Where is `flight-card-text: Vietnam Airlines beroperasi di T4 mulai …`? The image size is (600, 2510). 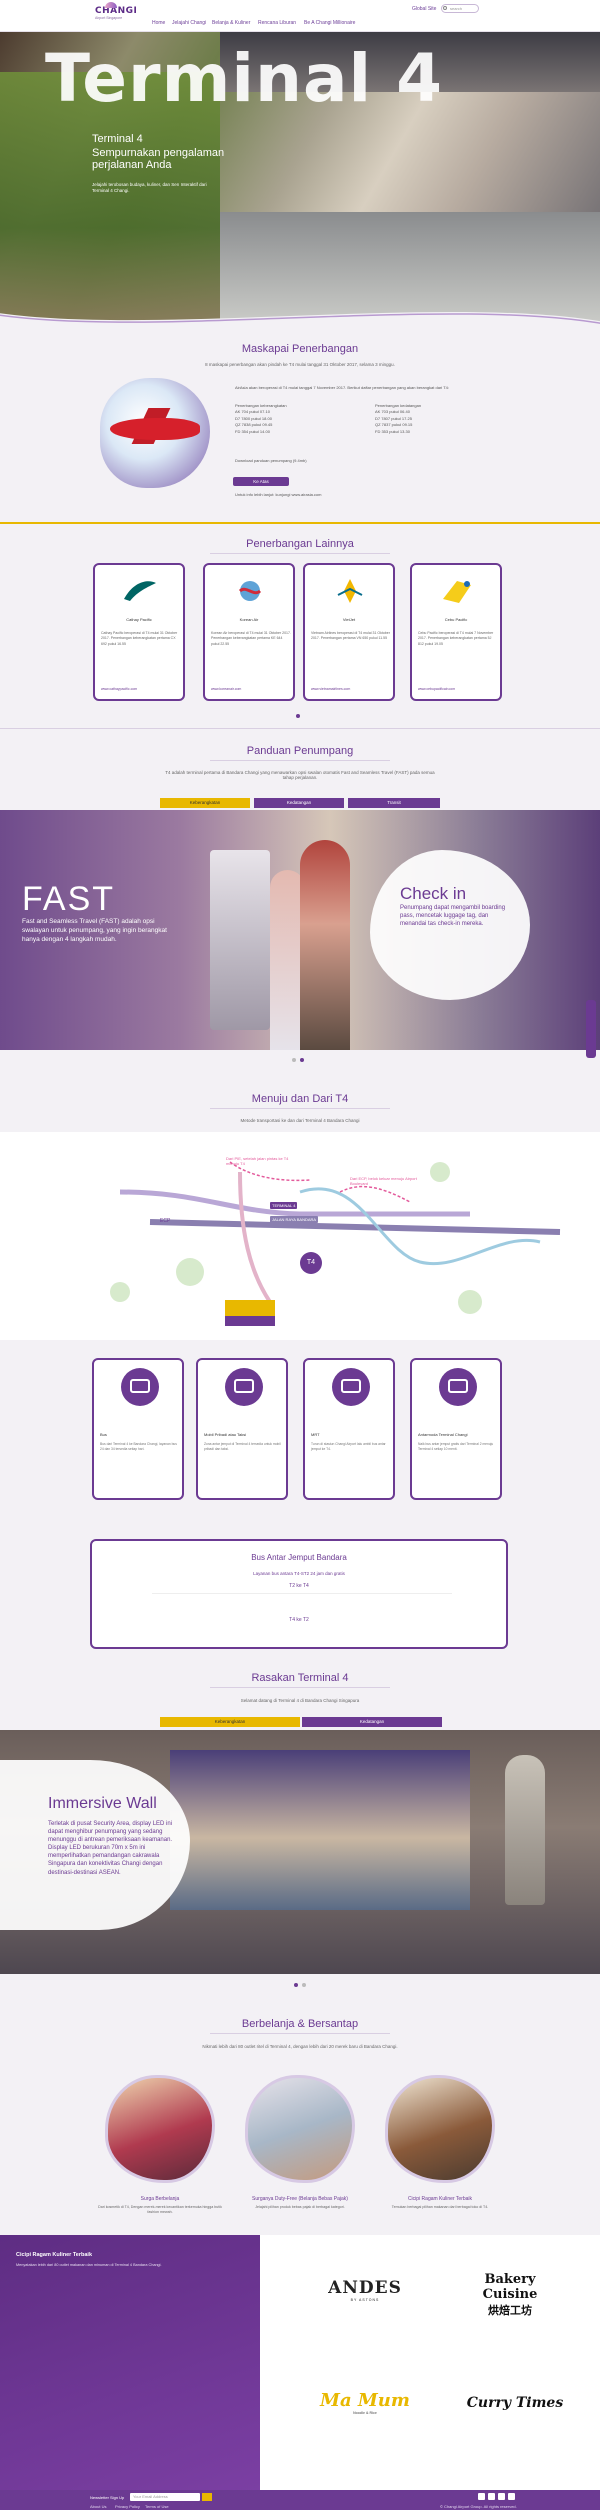 flight-card-text: Vietnam Airlines beroperasi di T4 mulai … is located at coordinates (350, 636).